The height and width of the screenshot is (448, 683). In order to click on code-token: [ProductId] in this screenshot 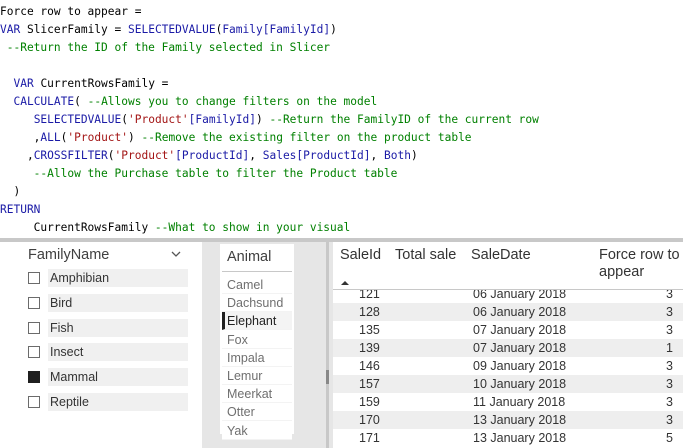, I will do `click(212, 155)`.